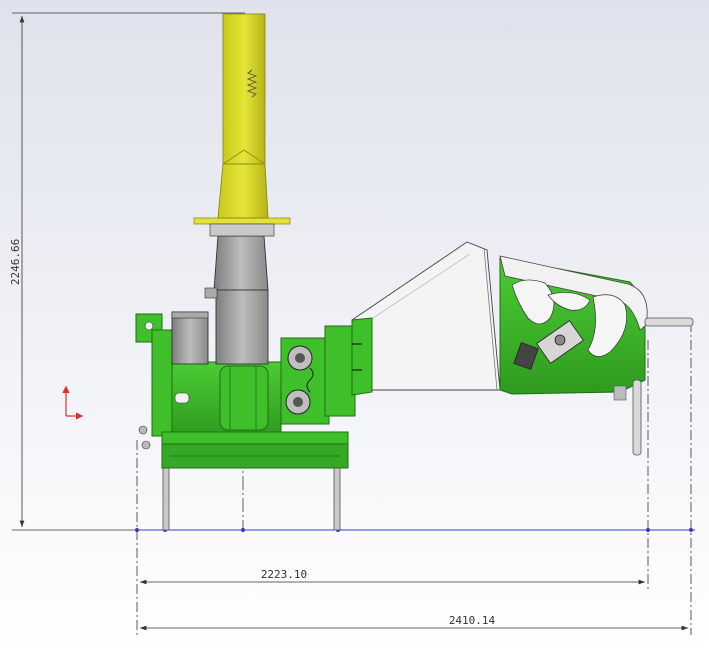  I want to click on height-dimension-label: 2246.66, so click(15, 262).